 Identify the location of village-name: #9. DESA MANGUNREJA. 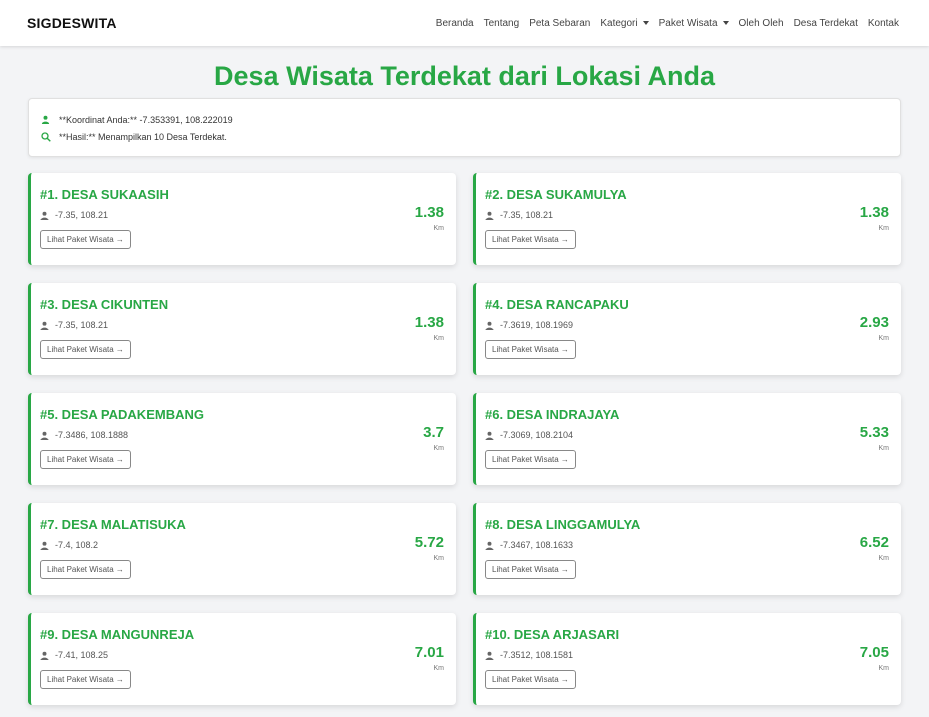
(117, 634).